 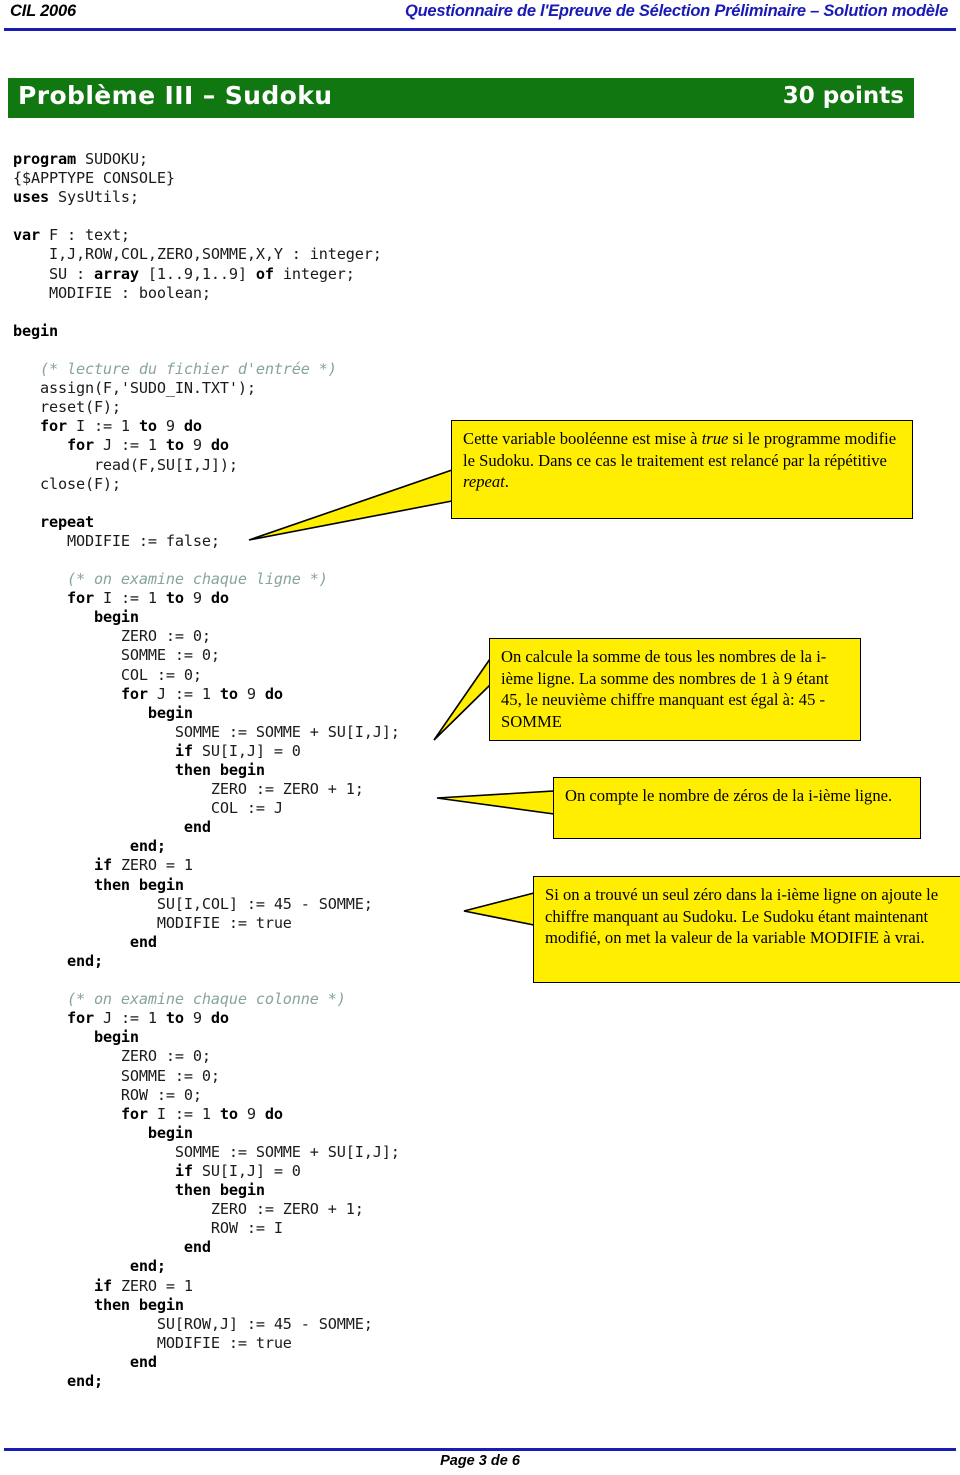 What do you see at coordinates (506, 482) in the screenshot?
I see `callout-text: .` at bounding box center [506, 482].